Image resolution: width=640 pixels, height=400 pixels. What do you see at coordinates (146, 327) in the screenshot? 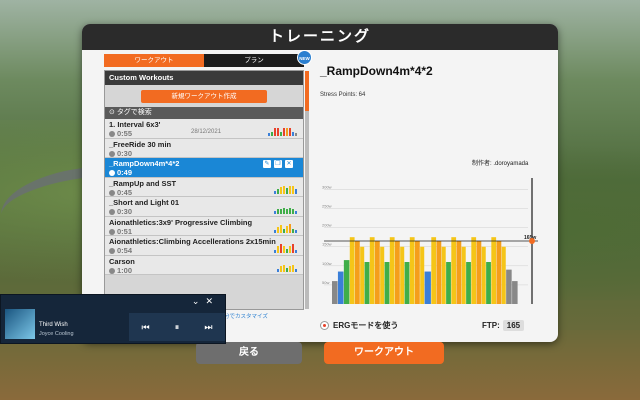
I see `previous-track-icon: ⏮` at bounding box center [146, 327].